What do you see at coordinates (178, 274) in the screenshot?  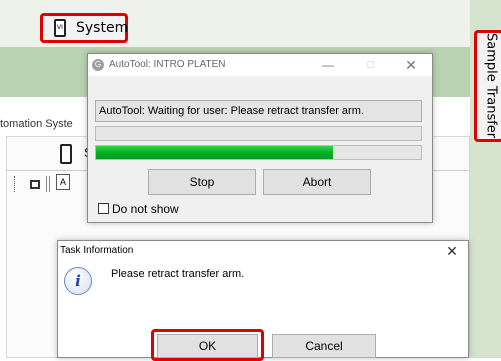 I see `task-info-message: Please retract transfer arm.` at bounding box center [178, 274].